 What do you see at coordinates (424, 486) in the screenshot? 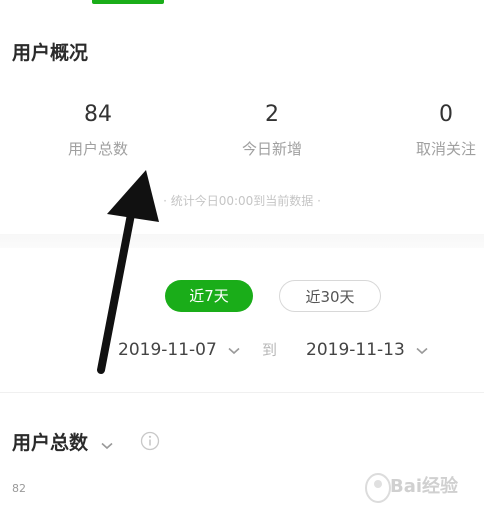
I see `watermark-text: Bai经验` at bounding box center [424, 486].